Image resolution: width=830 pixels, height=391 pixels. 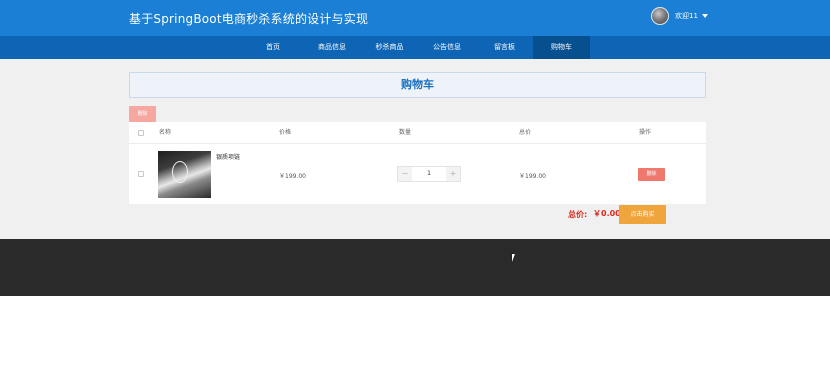 I want to click on table-header-row: 名称 价格 数量 总价 操作, so click(x=417, y=133).